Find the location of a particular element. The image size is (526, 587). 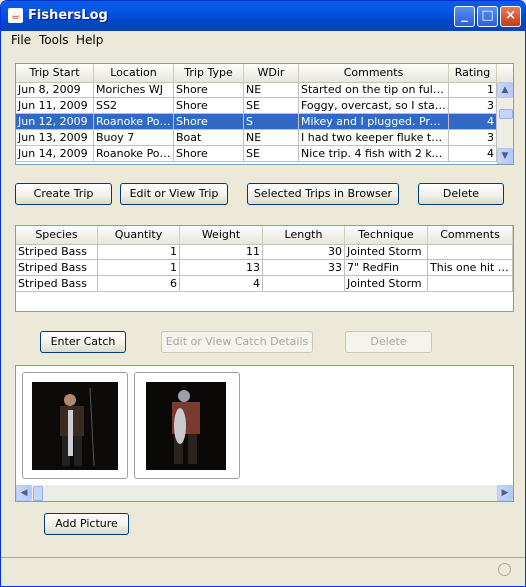

create-trip-button: Create Trip is located at coordinates (63, 194).